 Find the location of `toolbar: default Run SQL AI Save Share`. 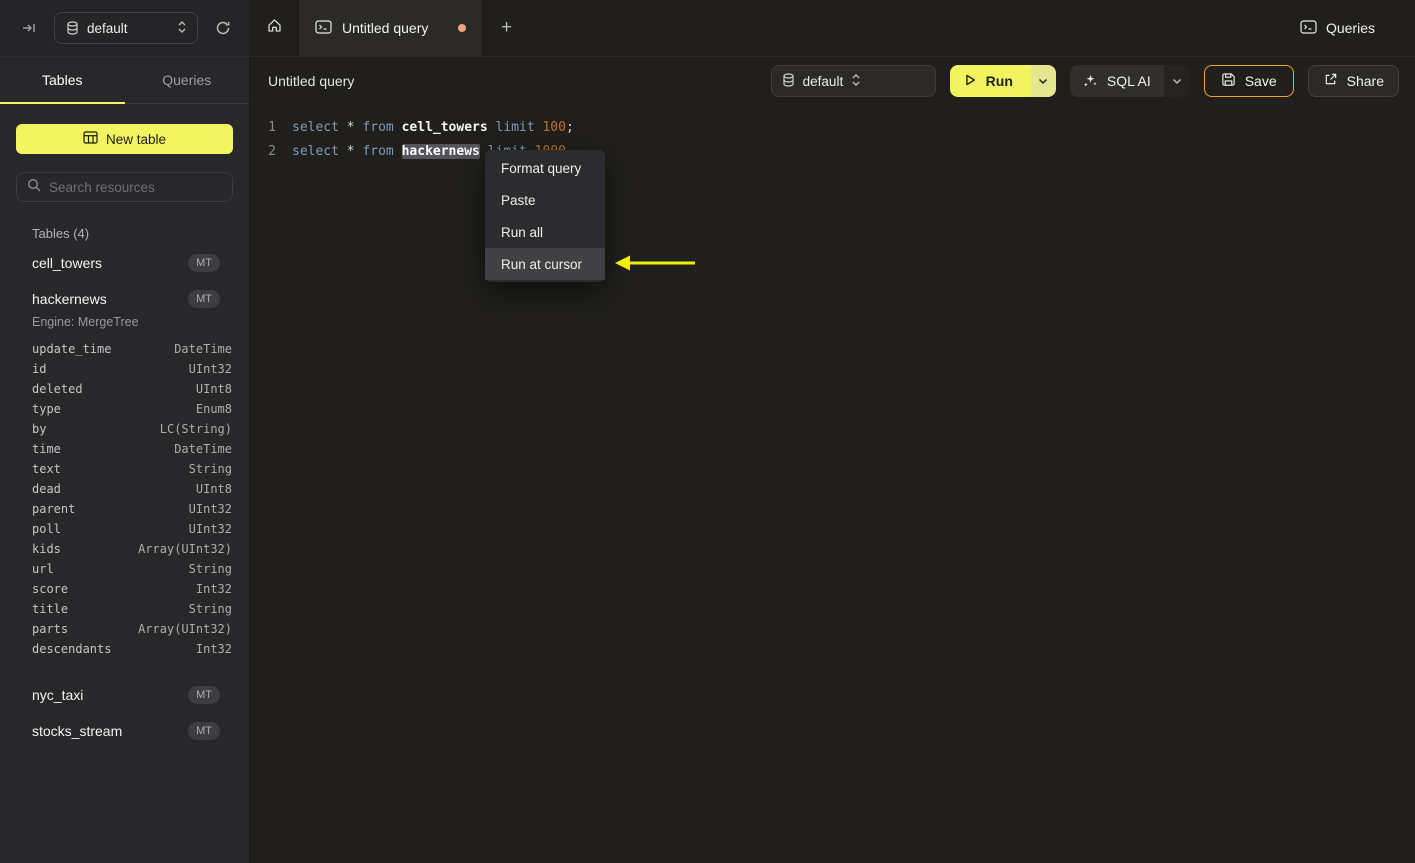

toolbar: default Run SQL AI Save Share is located at coordinates (1084, 81).